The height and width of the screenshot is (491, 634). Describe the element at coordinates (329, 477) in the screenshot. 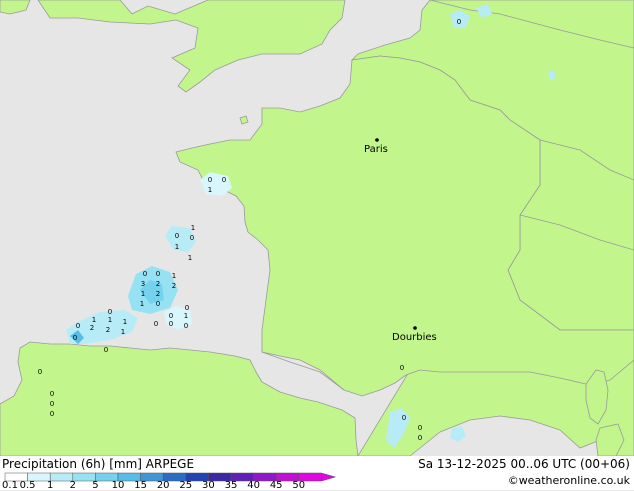

I see `scale-overflow-arrow` at that location.